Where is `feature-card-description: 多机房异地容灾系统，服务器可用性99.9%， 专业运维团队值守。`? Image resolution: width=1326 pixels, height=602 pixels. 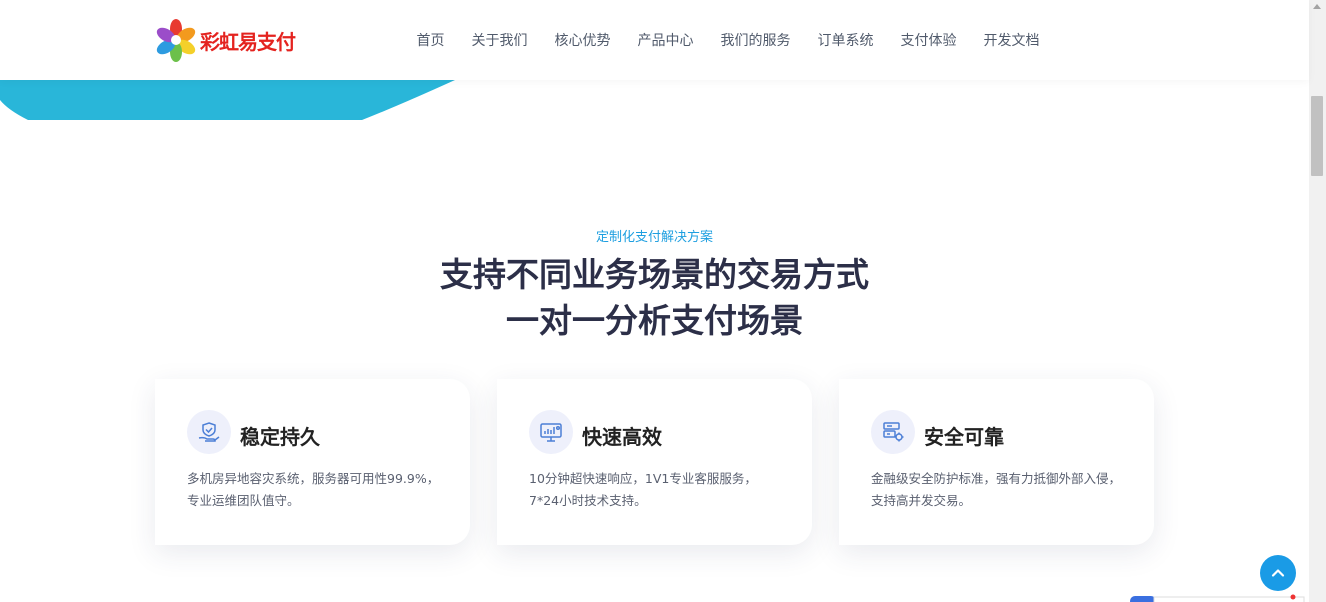 feature-card-description: 多机房异地容灾系统，服务器可用性99.9%， 专业运维团队值守。 is located at coordinates (322, 490).